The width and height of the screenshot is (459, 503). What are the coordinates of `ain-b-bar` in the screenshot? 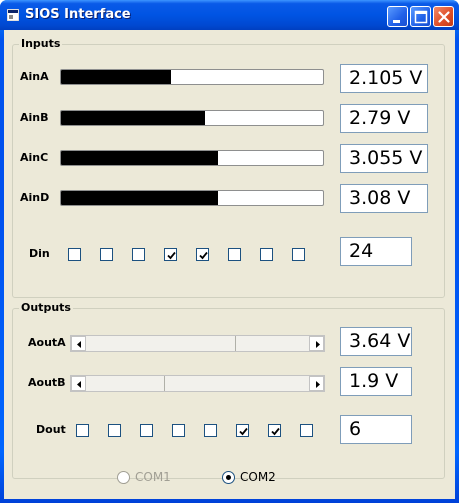 It's located at (192, 118).